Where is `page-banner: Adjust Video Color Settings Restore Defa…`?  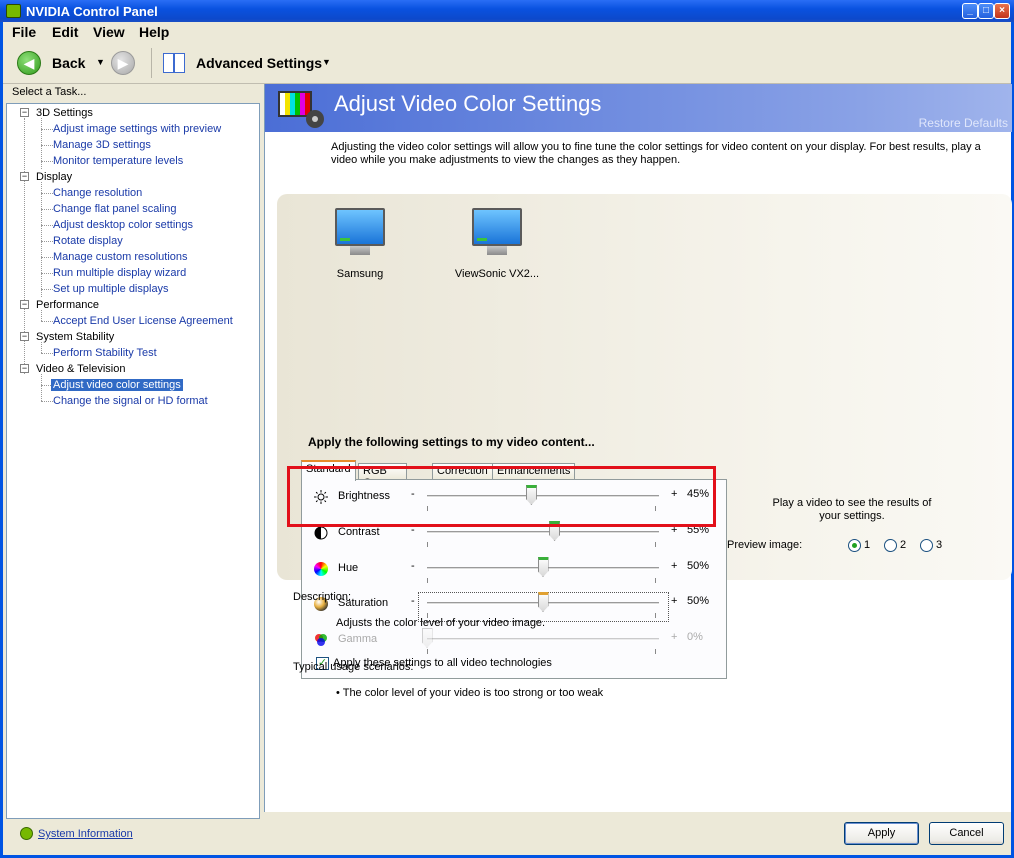 page-banner: Adjust Video Color Settings Restore Defa… is located at coordinates (638, 108).